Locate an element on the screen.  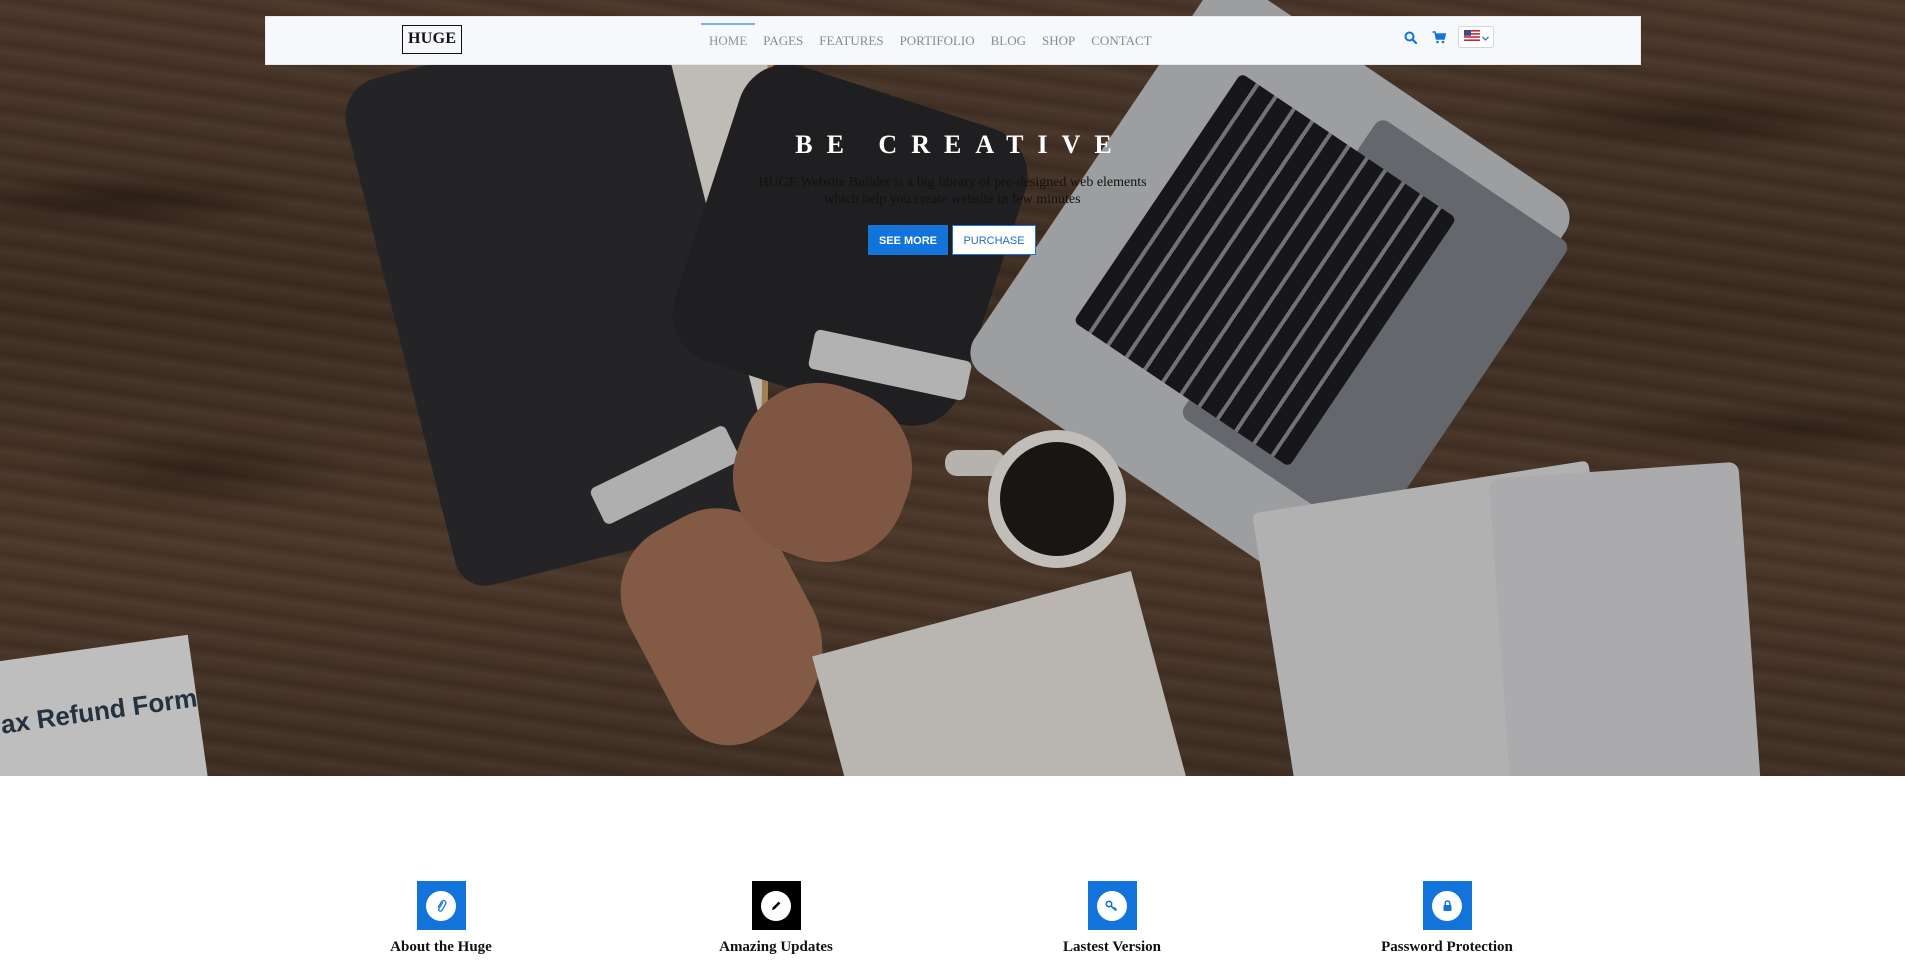
purchase-button: PURCHASE is located at coordinates (994, 240).